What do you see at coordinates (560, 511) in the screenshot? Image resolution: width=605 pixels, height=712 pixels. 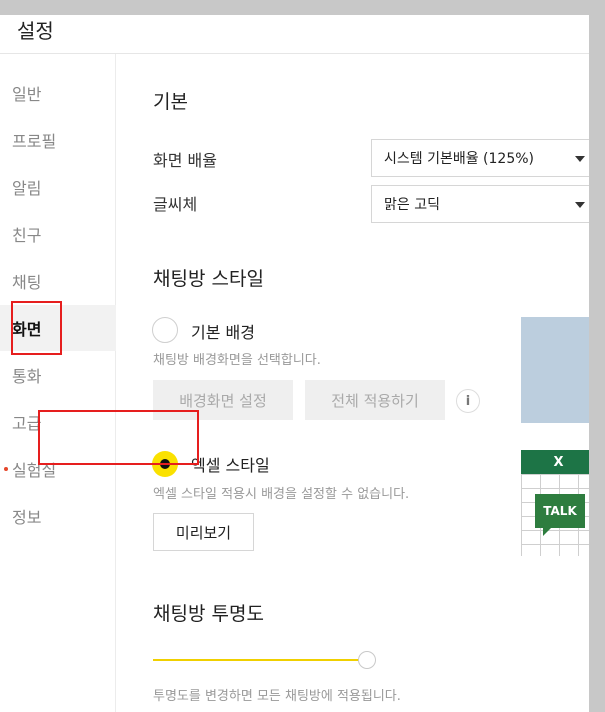 I see `talk-bubble-icon: TALK` at bounding box center [560, 511].